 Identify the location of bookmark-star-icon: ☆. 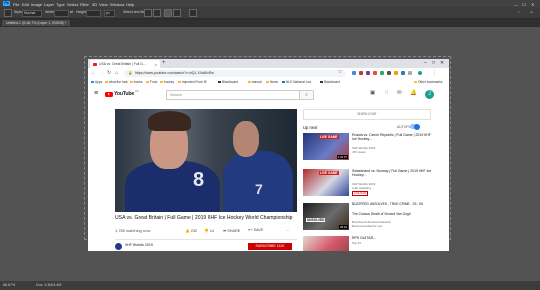
(340, 72).